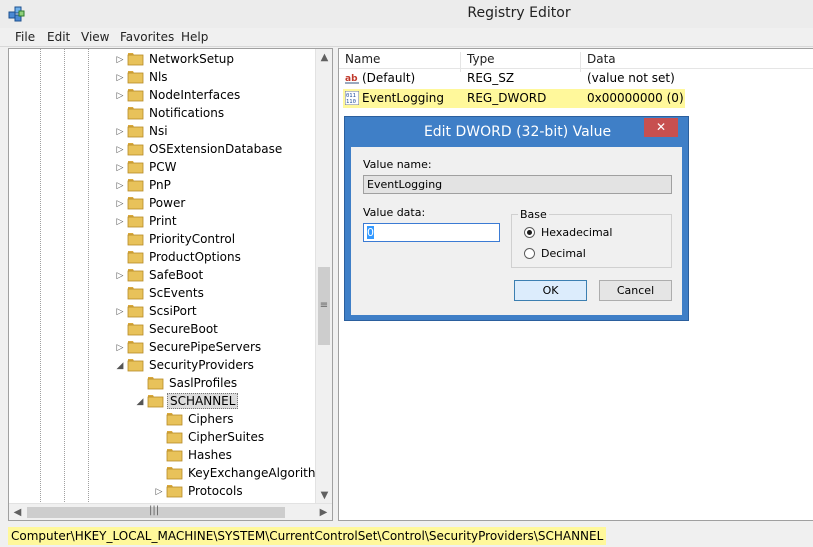 This screenshot has width=813, height=547. Describe the element at coordinates (550, 290) in the screenshot. I see `ok-button: OK` at that location.